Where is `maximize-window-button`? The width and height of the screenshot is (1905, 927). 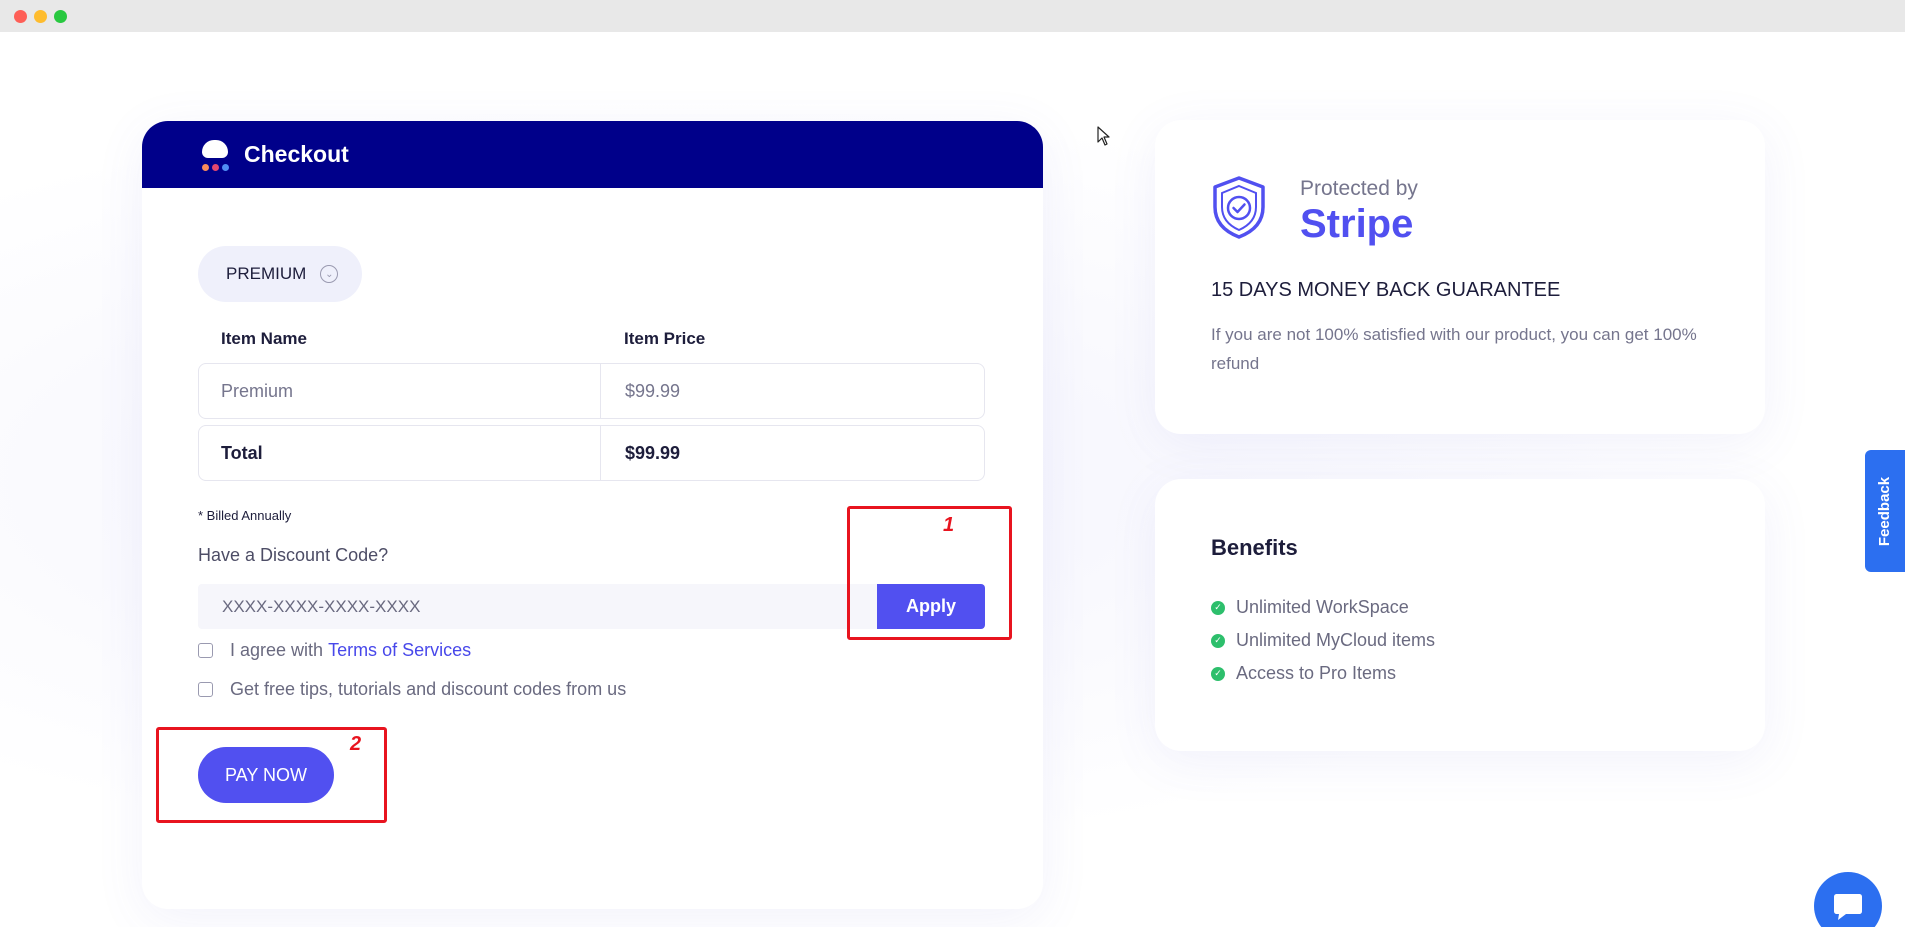
maximize-window-button is located at coordinates (60, 16).